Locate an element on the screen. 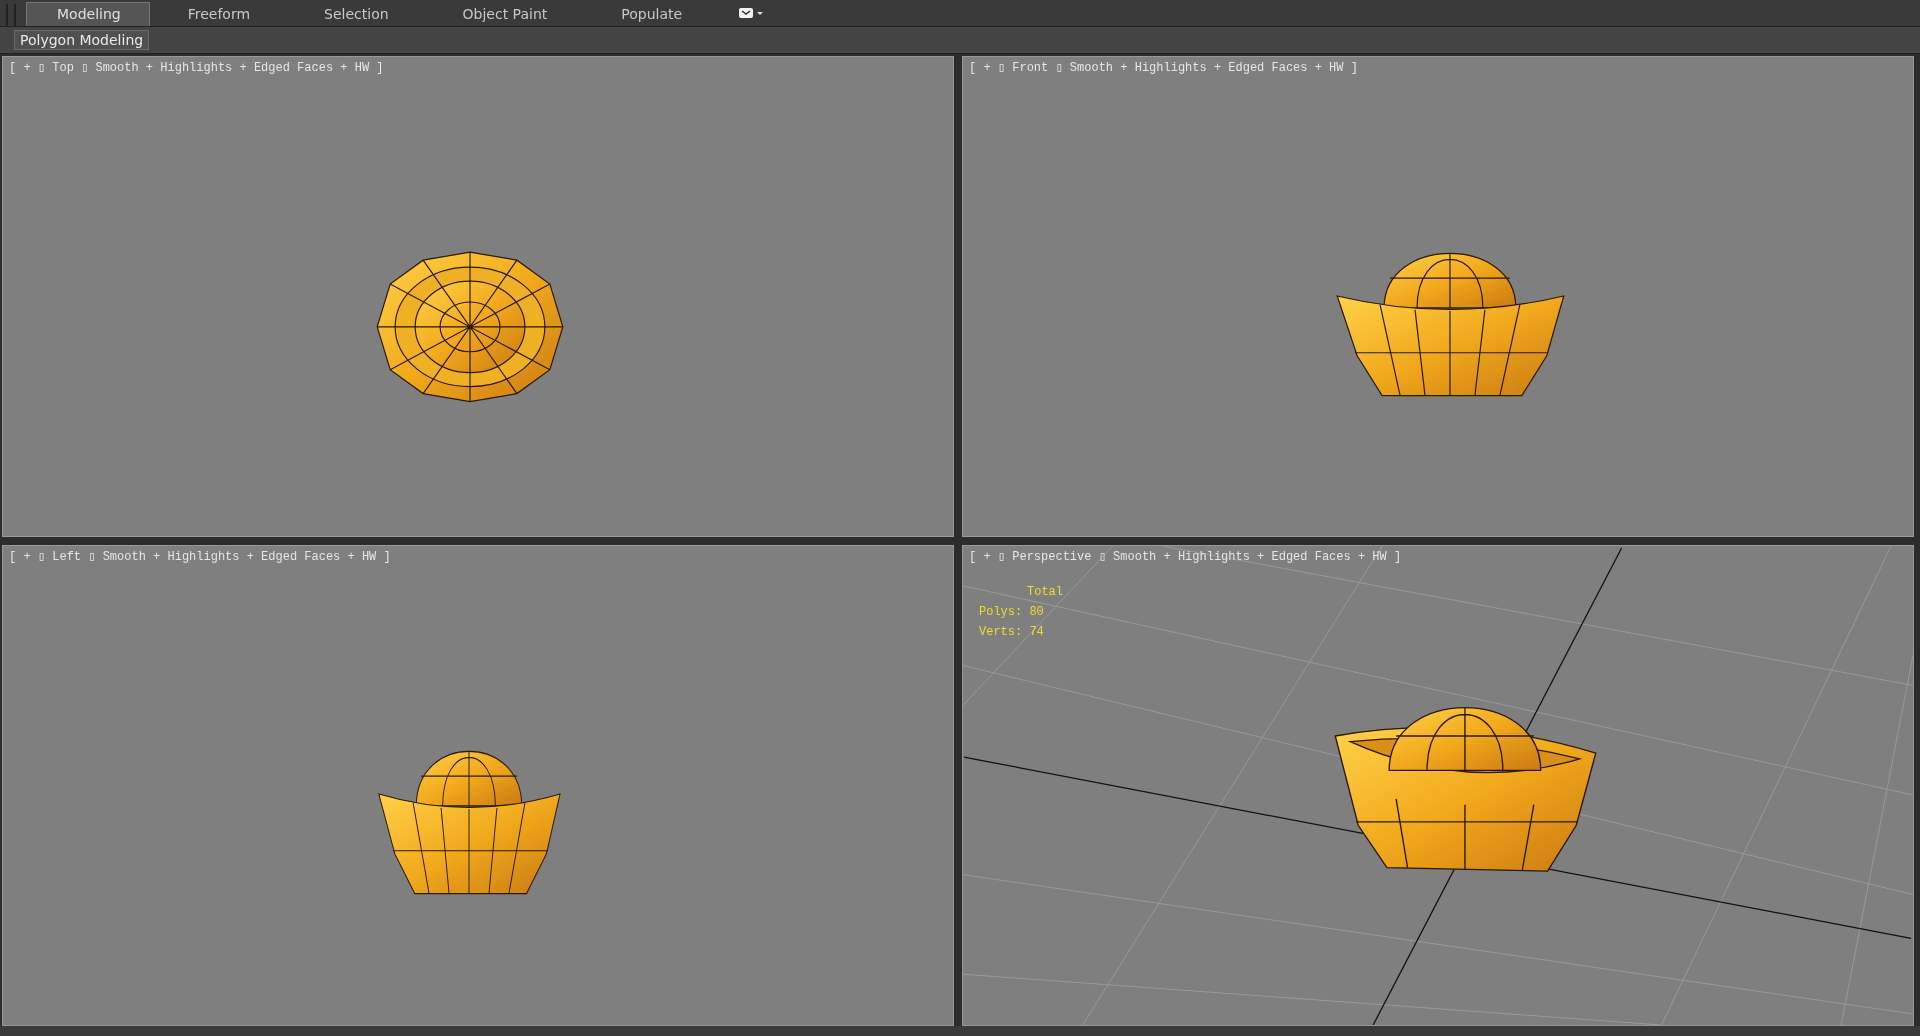  ribbon-tab: Modeling is located at coordinates (88, 14).